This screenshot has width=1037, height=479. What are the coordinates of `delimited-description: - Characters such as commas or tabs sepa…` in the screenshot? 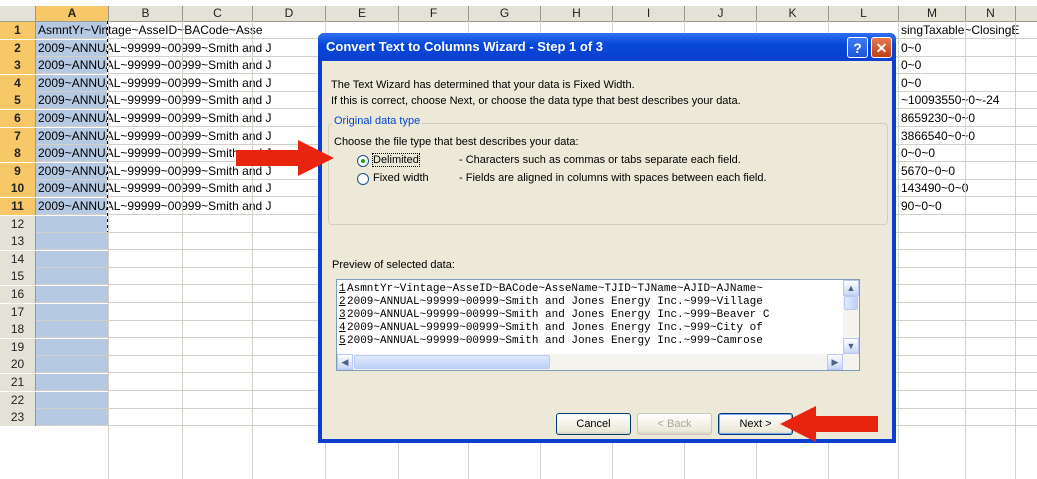 It's located at (600, 160).